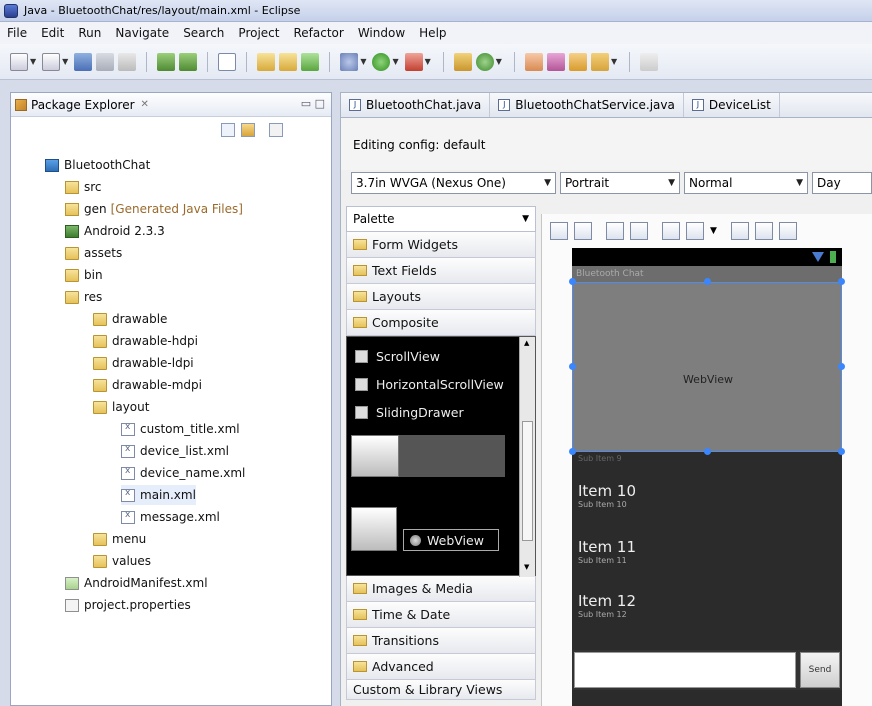 The image size is (872, 706). I want to click on layout-vertical-icon, so click(583, 231).